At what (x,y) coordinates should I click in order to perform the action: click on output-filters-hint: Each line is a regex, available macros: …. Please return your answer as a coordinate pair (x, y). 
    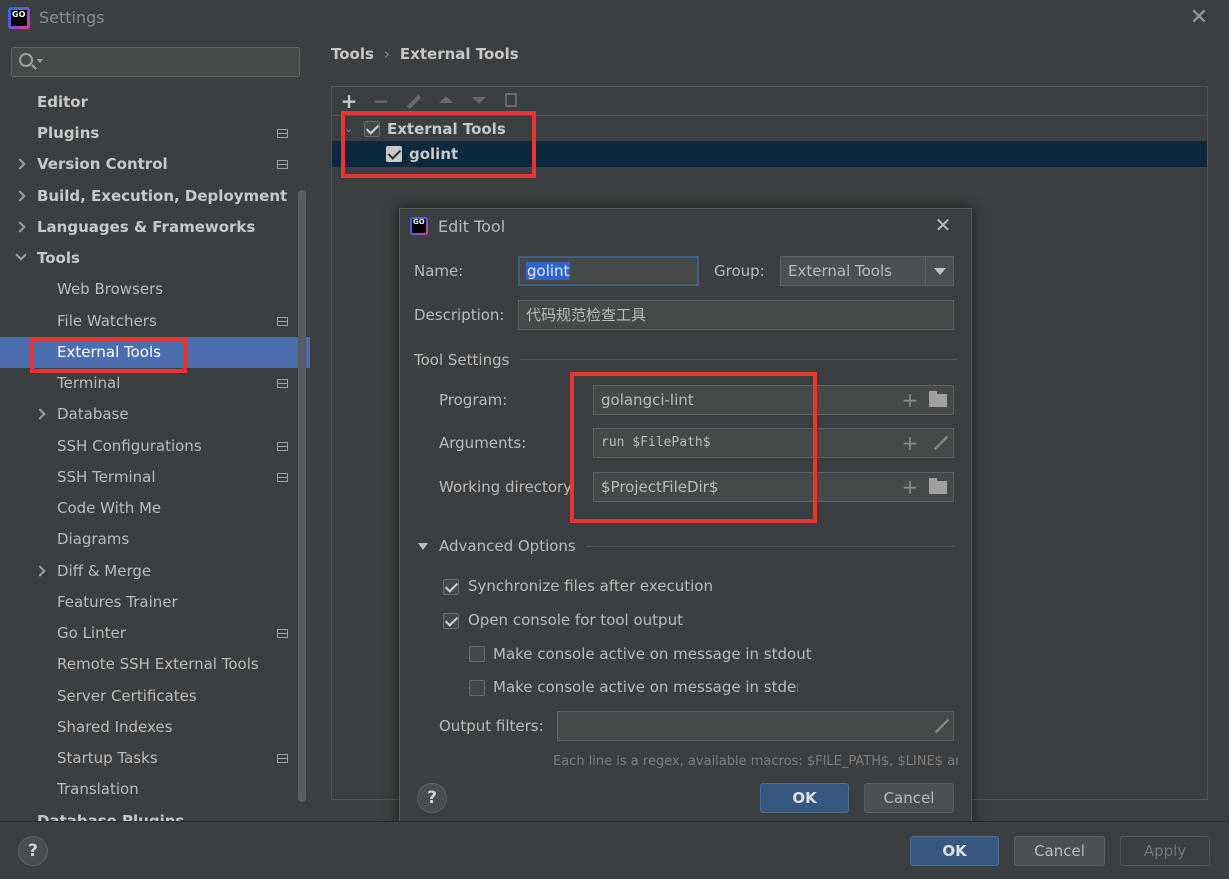
    Looking at the image, I should click on (755, 761).